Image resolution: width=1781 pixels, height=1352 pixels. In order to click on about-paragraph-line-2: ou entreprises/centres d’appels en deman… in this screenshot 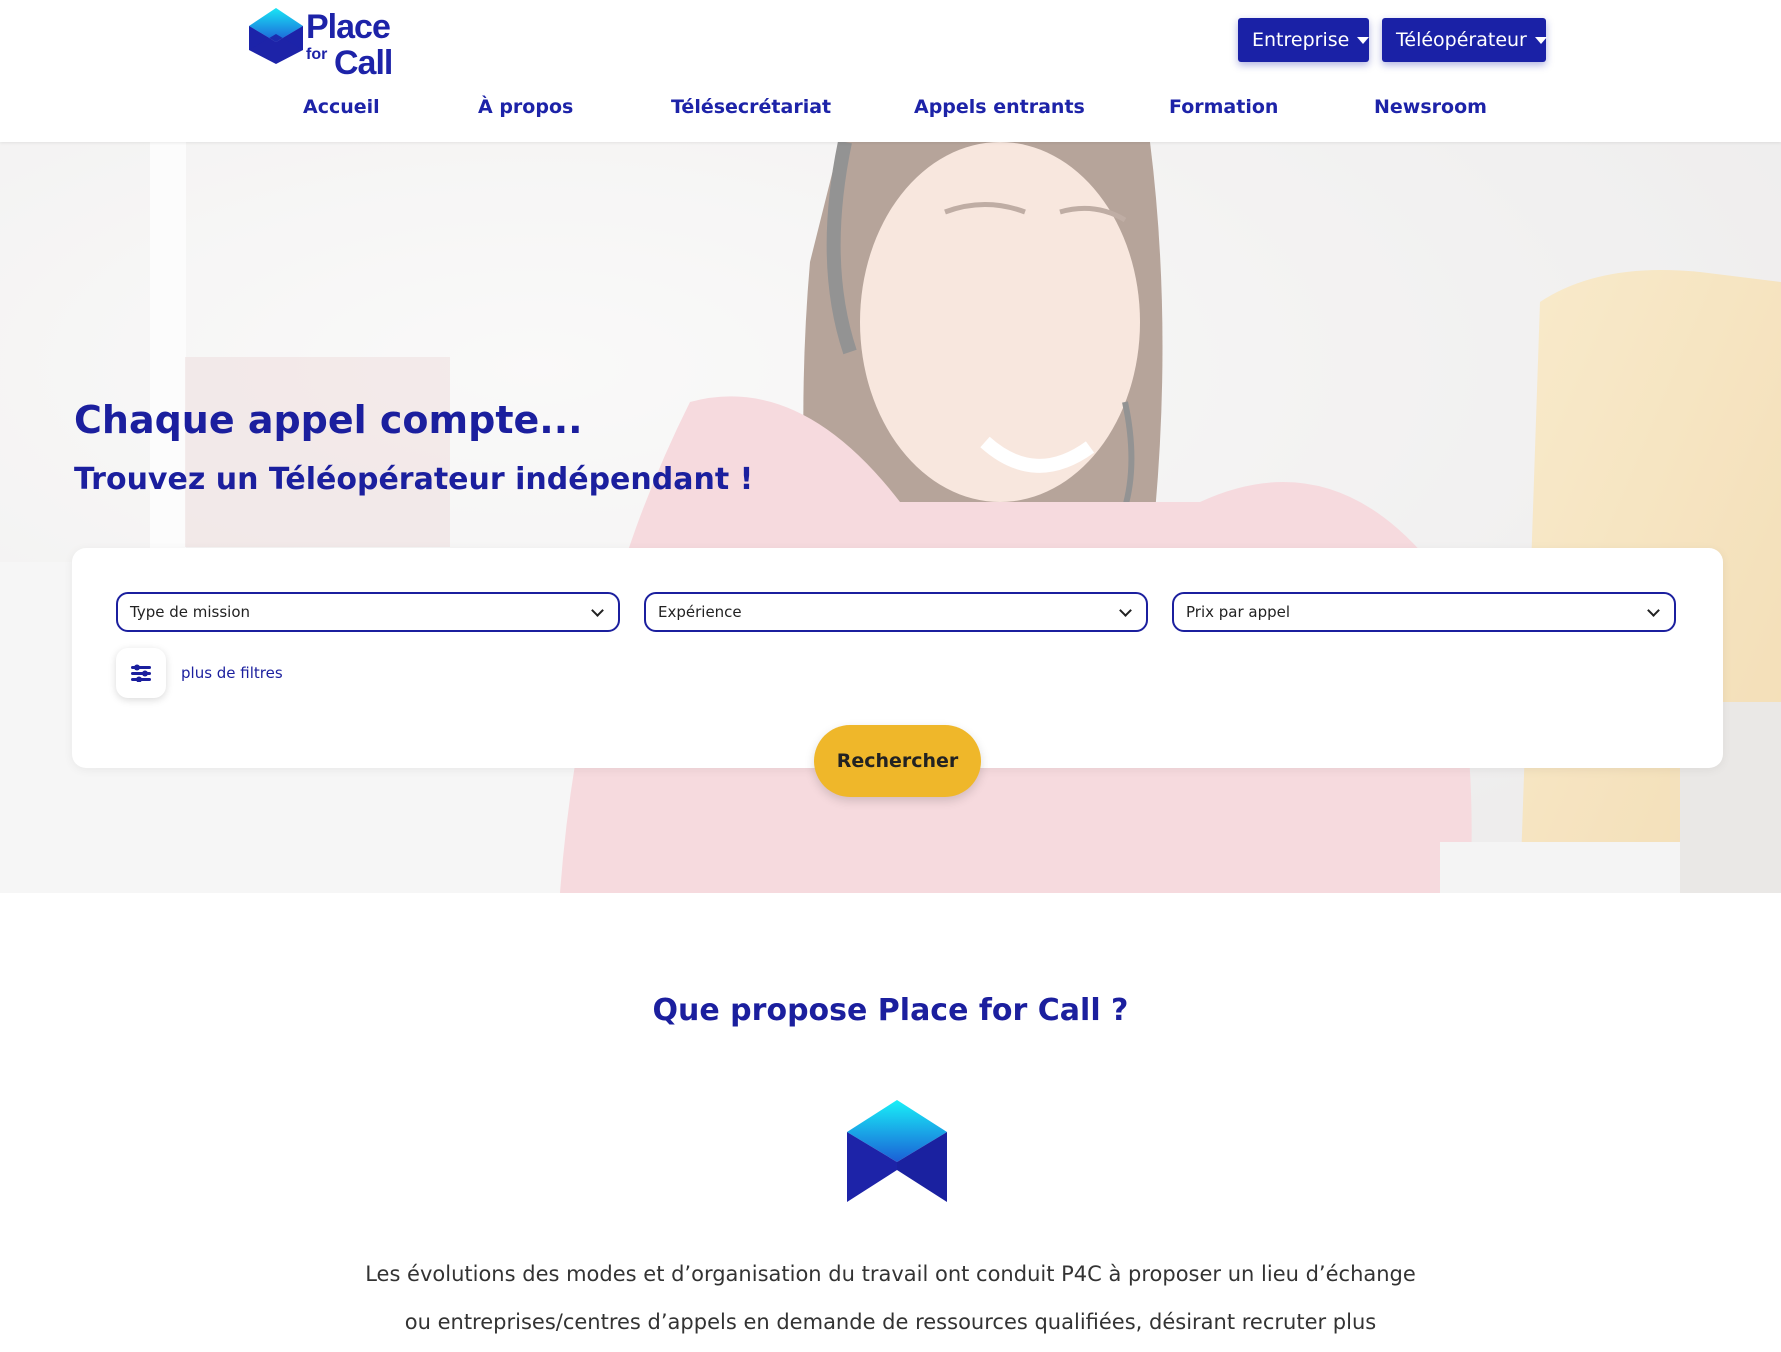, I will do `click(890, 1322)`.